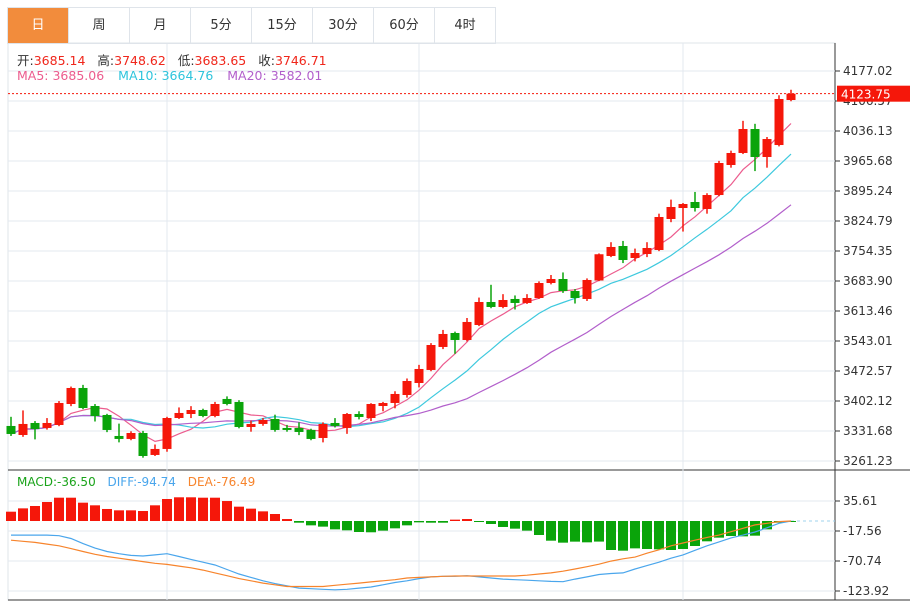 Image resolution: width=910 pixels, height=603 pixels. Describe the element at coordinates (862, 531) in the screenshot. I see `macd-tick-label: -17.56` at that location.